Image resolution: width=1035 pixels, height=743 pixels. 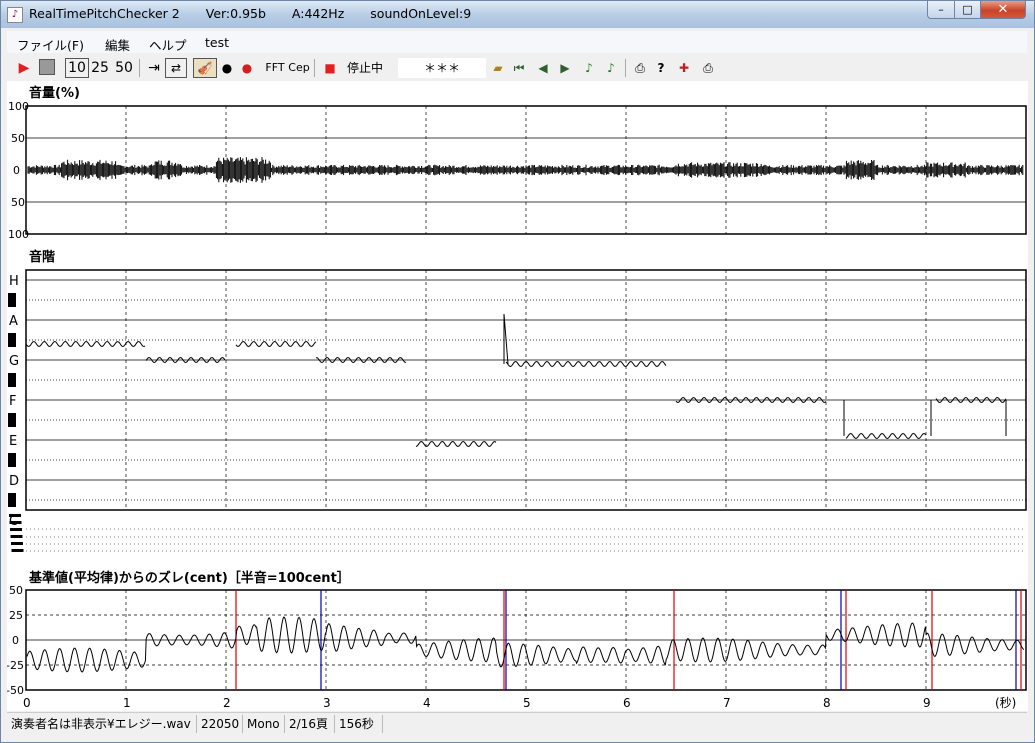 I want to click on marker-icon: ✚, so click(x=684, y=68).